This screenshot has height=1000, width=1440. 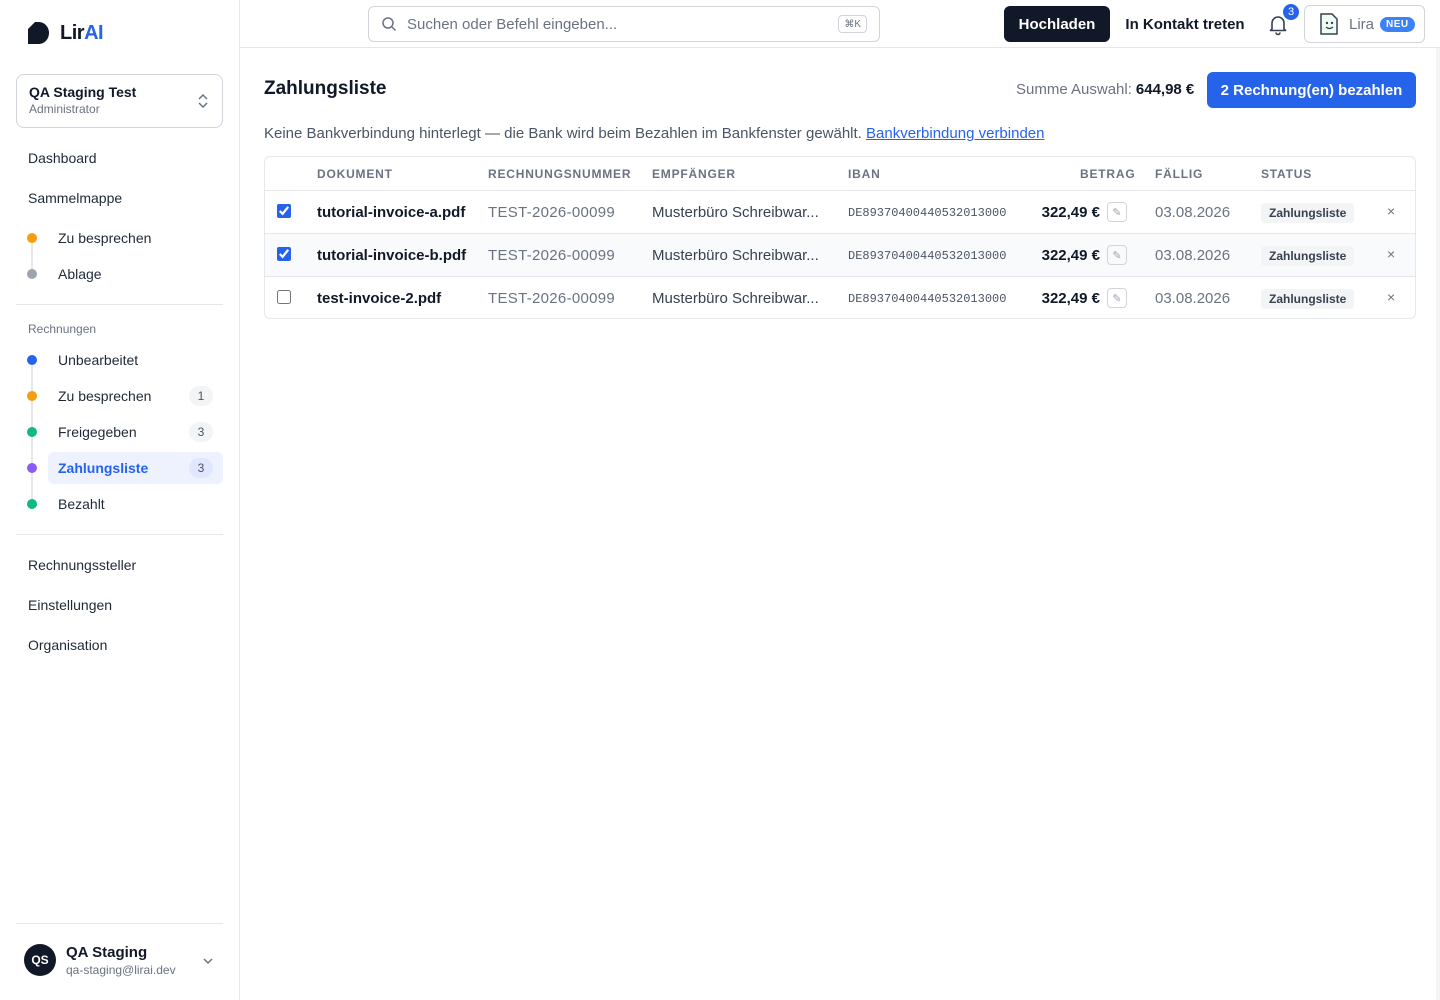 What do you see at coordinates (83, 92) in the screenshot?
I see `org-name: QA Staging Test` at bounding box center [83, 92].